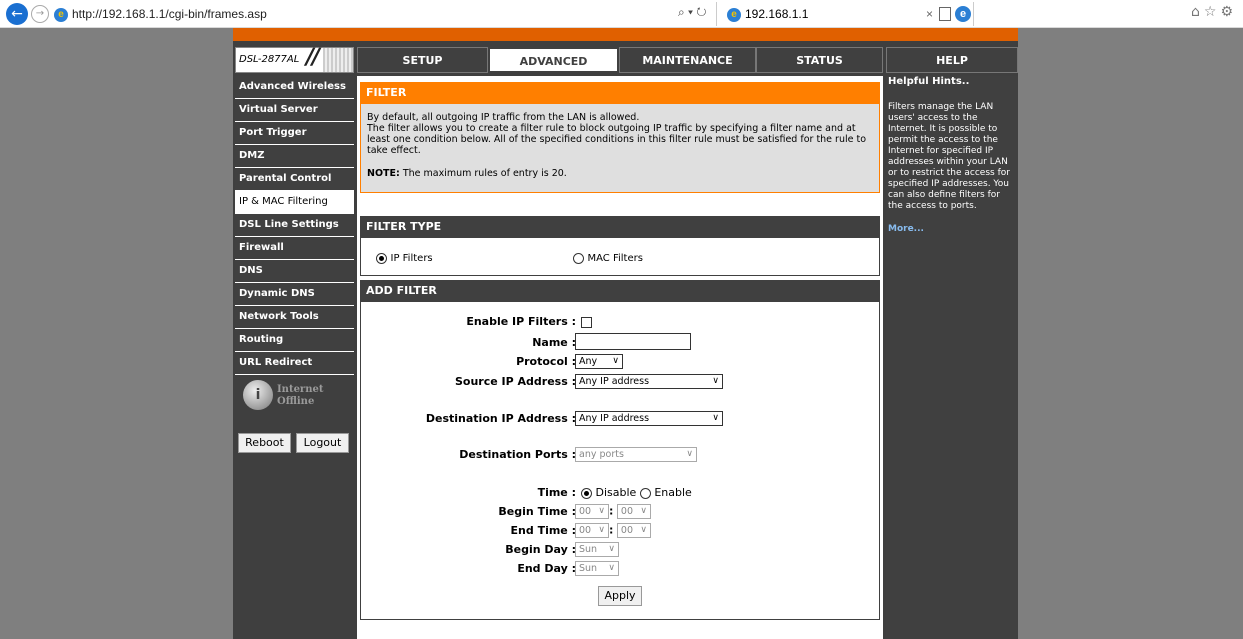 This screenshot has height=639, width=1243. Describe the element at coordinates (338, 60) in the screenshot. I see `logo-stripes` at that location.